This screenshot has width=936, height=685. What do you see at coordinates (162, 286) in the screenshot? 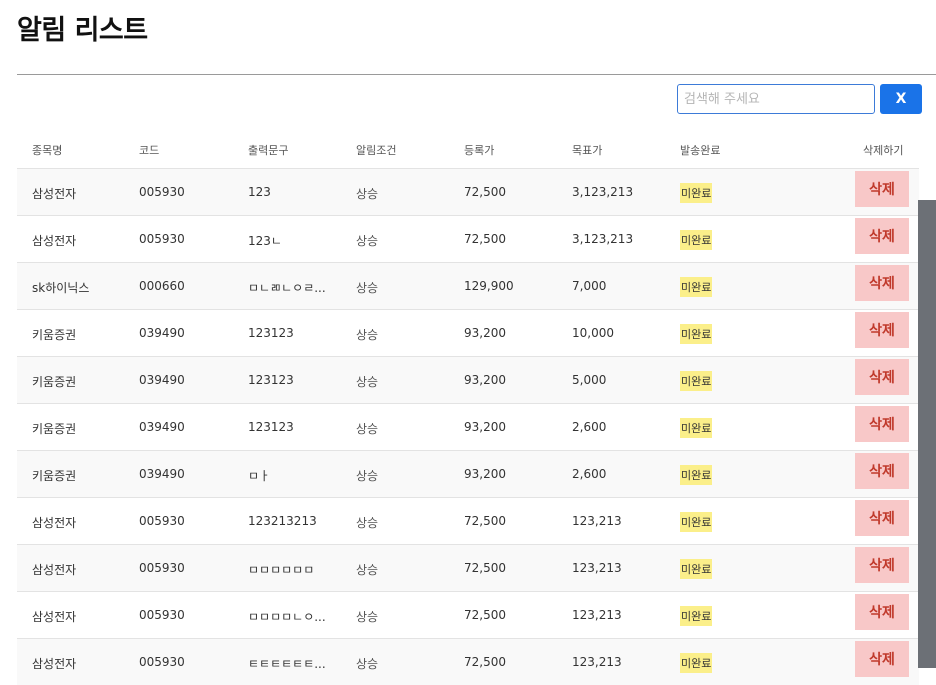
I see `stock-code: 000660` at bounding box center [162, 286].